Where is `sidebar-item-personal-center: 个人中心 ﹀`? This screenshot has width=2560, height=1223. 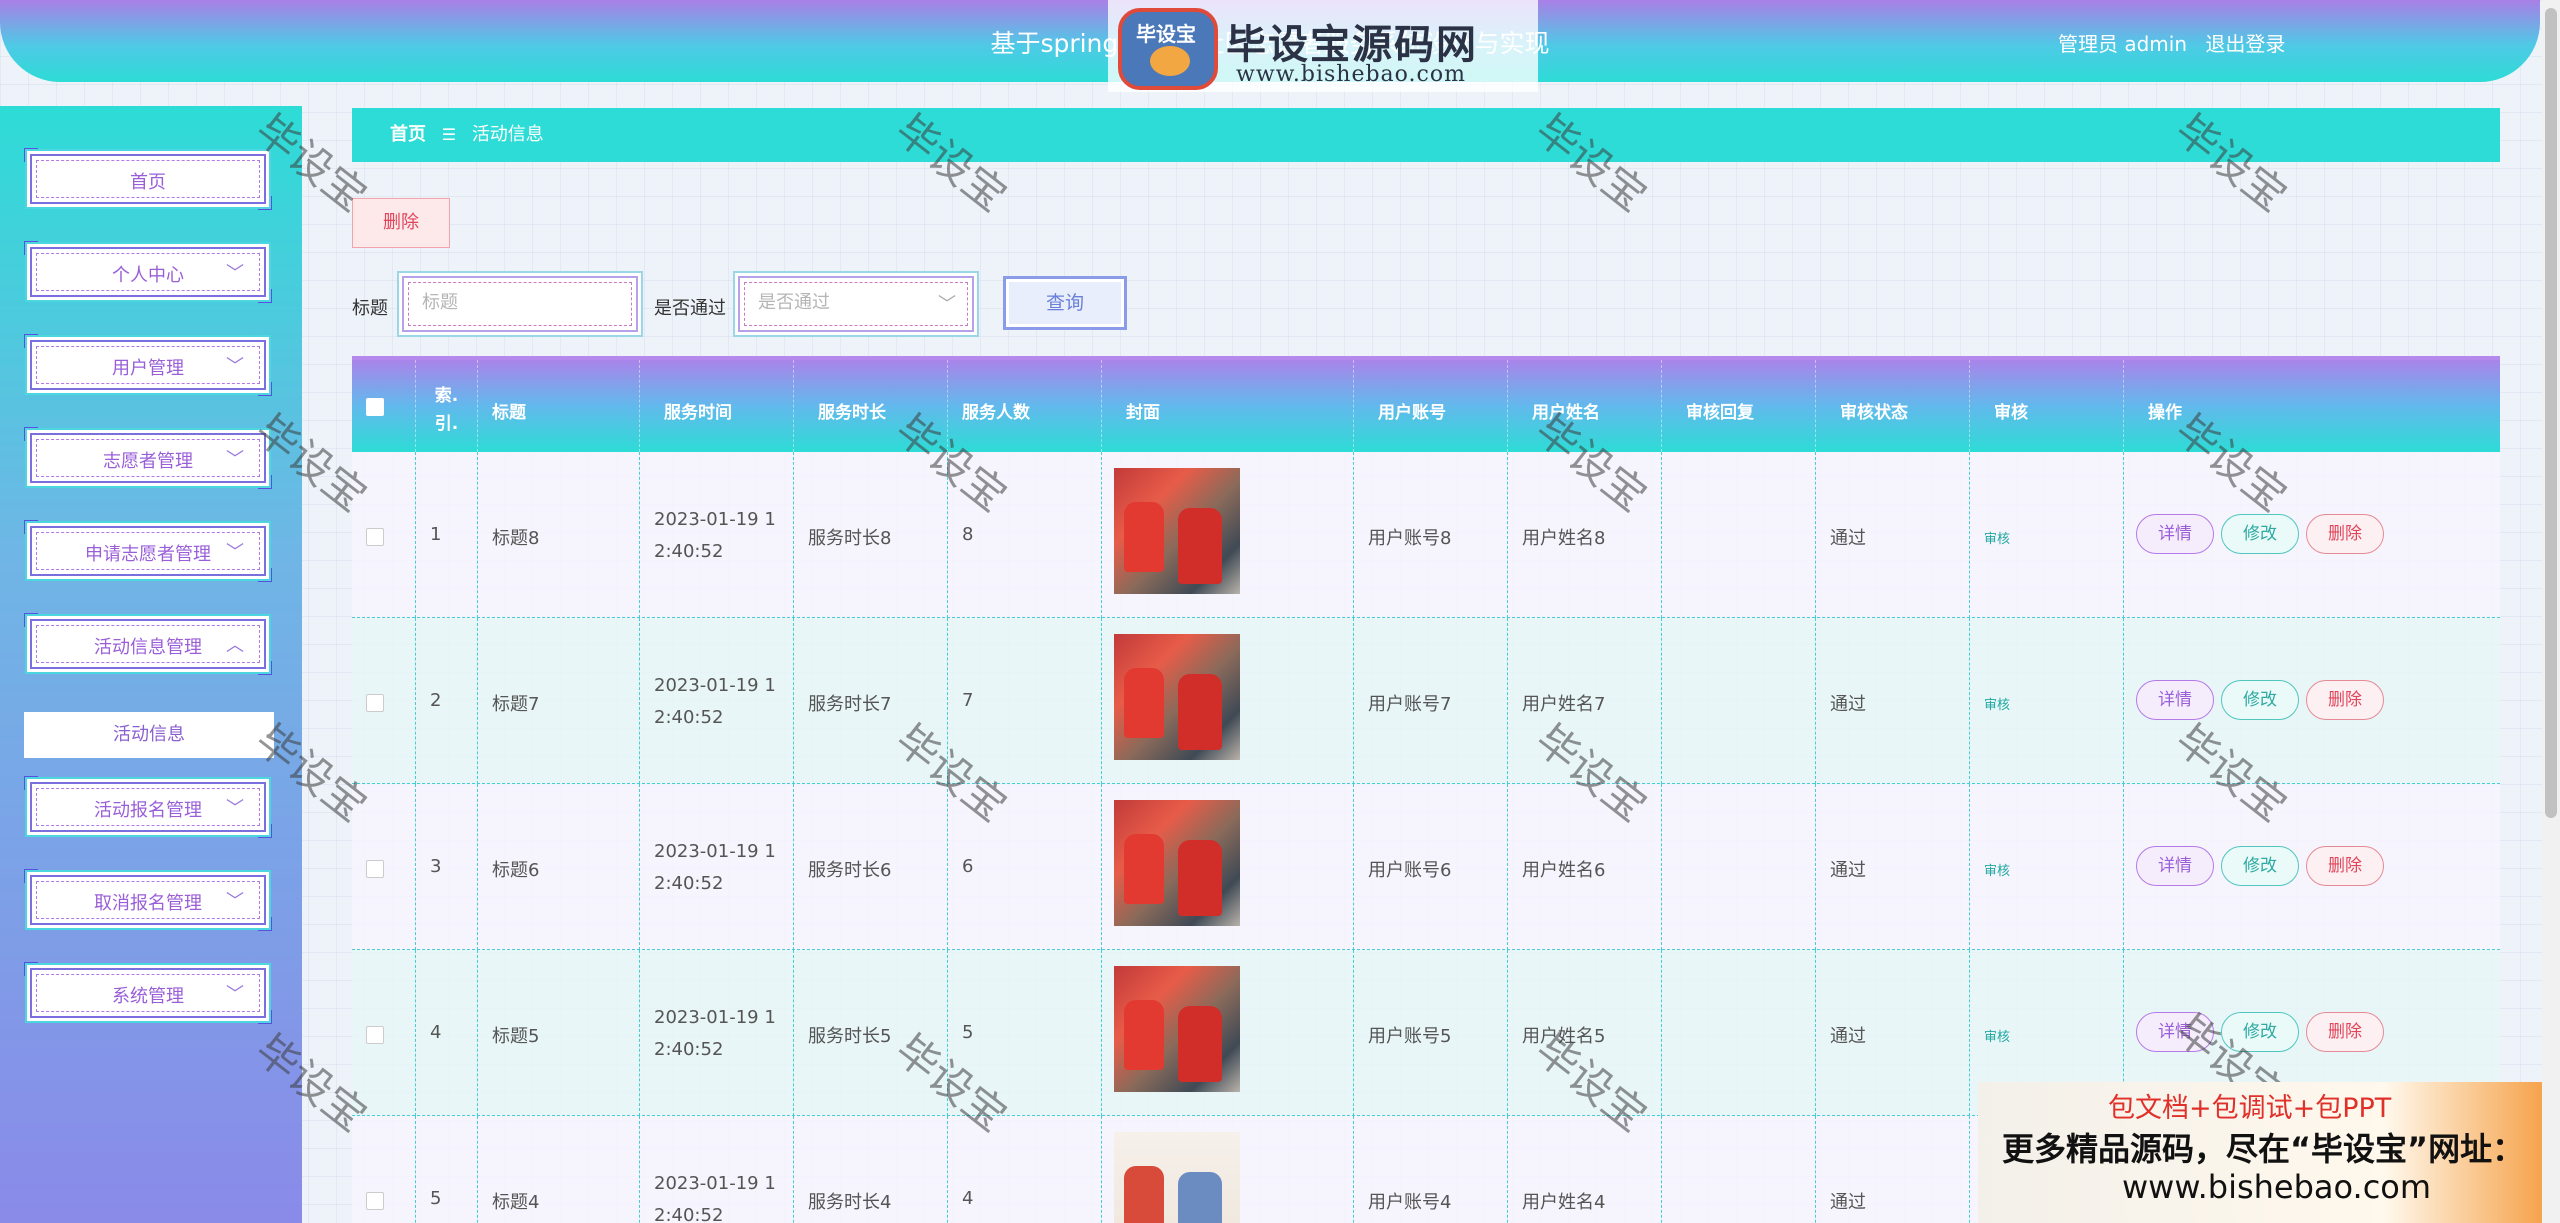 sidebar-item-personal-center: 个人中心 ﹀ is located at coordinates (148, 272).